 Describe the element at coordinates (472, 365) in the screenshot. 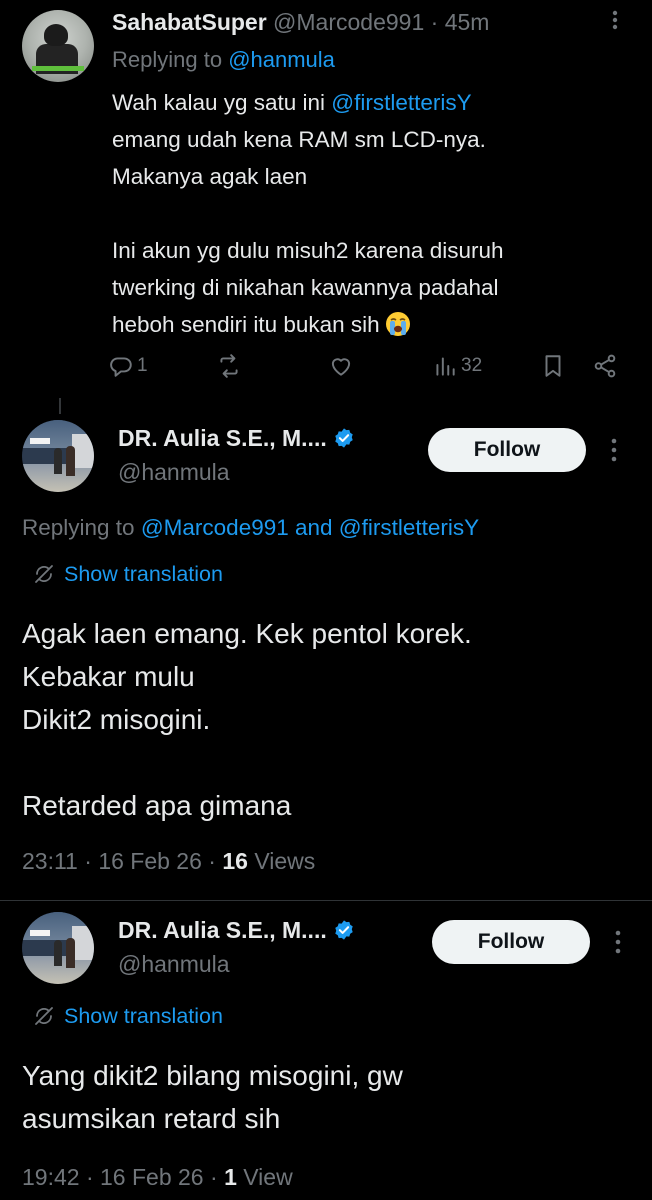

I see `views-count: 32` at that location.